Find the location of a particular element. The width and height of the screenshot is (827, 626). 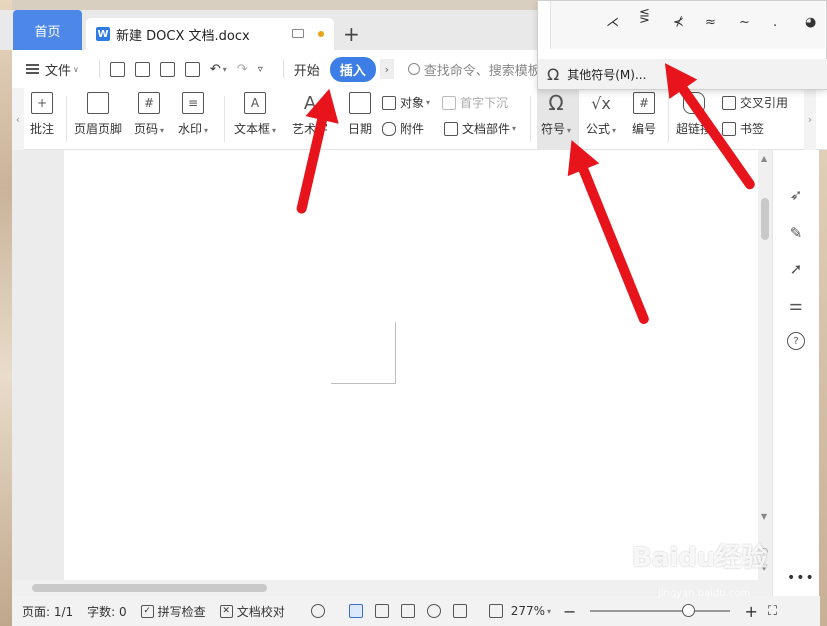

baidu-watermark-url: jingyan.baidu.com is located at coordinates (704, 593).